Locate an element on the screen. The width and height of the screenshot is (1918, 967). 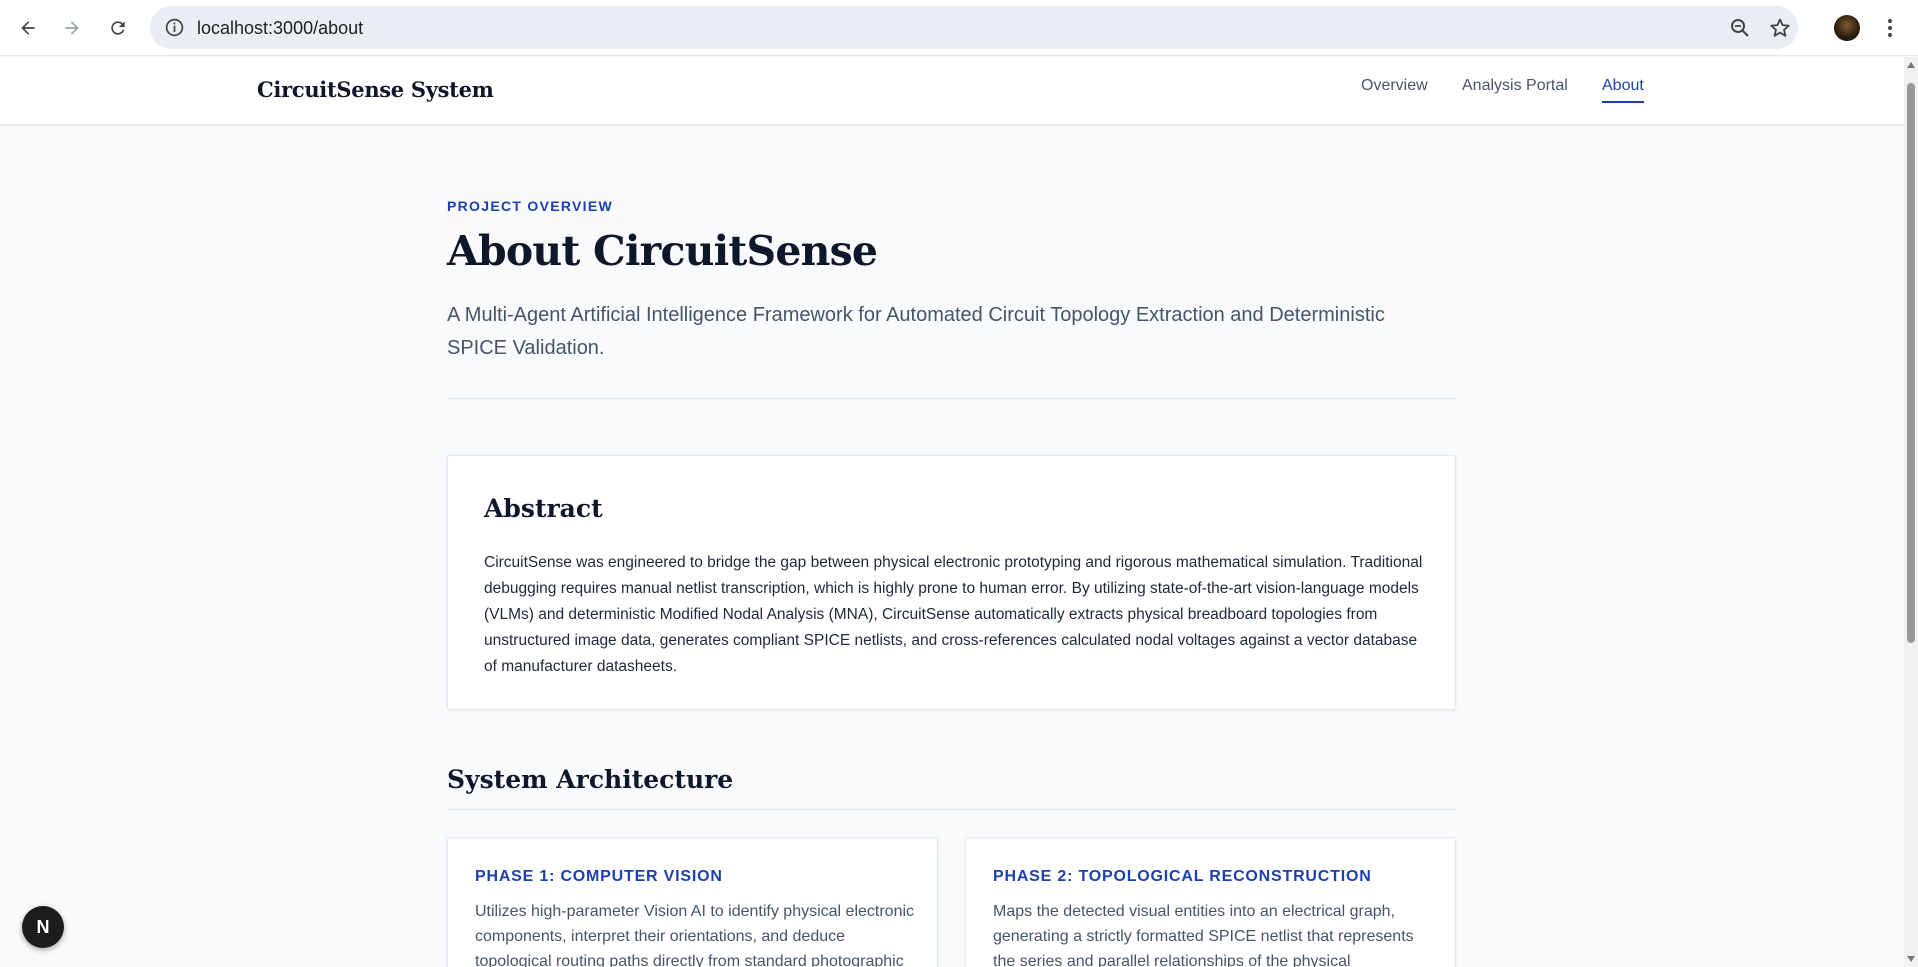
url-text: localhost:3000/about is located at coordinates (280, 28).